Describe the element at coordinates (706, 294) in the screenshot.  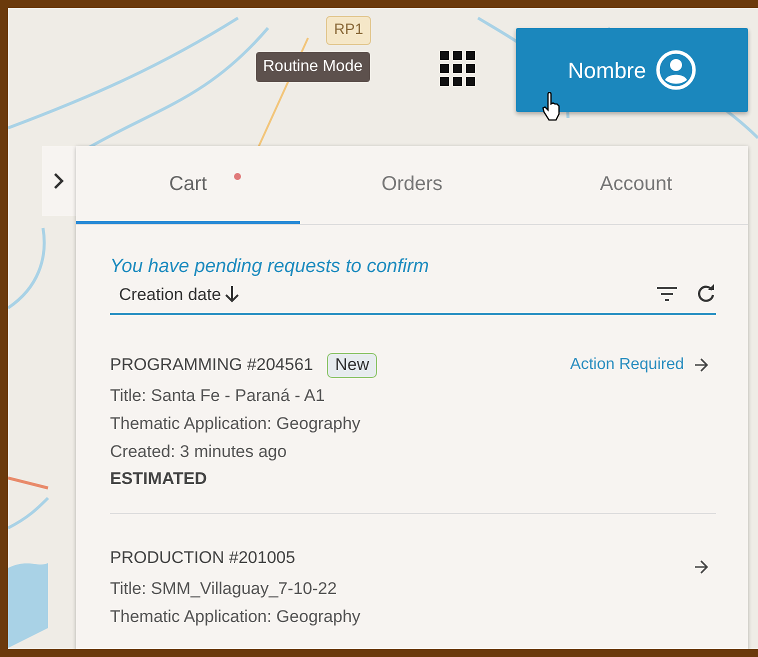
I see `refresh-button` at that location.